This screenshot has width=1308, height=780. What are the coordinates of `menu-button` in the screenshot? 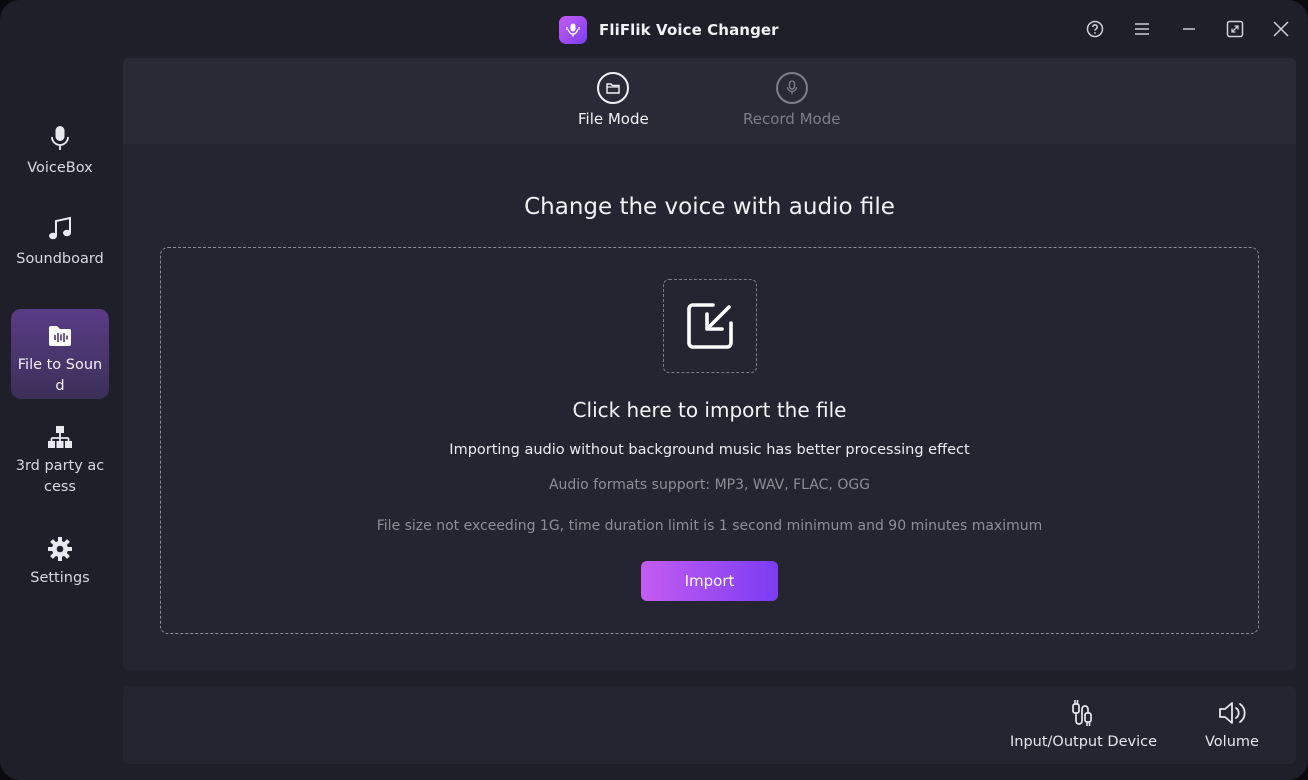 It's located at (1142, 29).